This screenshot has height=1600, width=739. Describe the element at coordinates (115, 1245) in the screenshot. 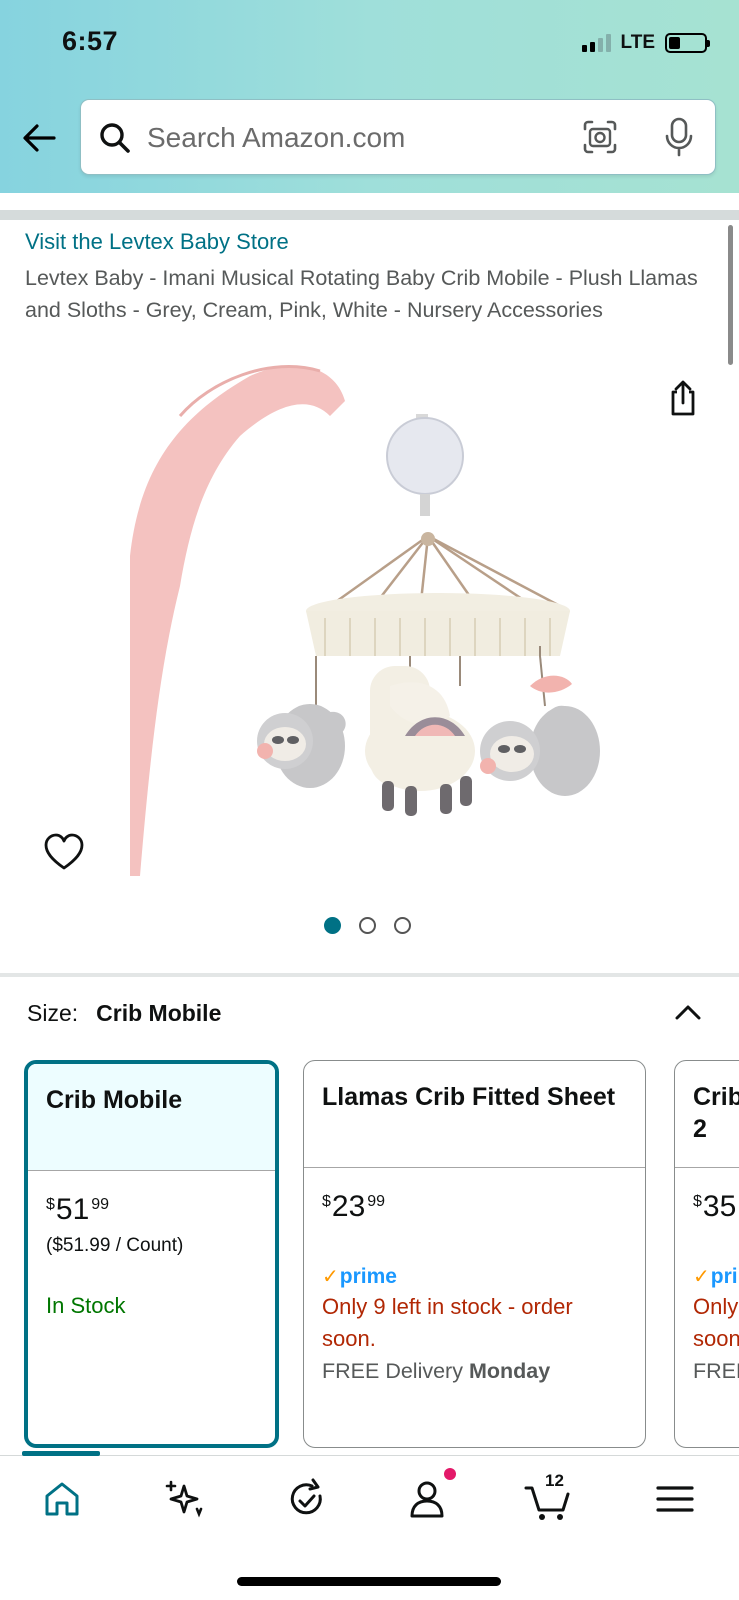

I see `option-unit-price: ($51.99 / Count)` at that location.